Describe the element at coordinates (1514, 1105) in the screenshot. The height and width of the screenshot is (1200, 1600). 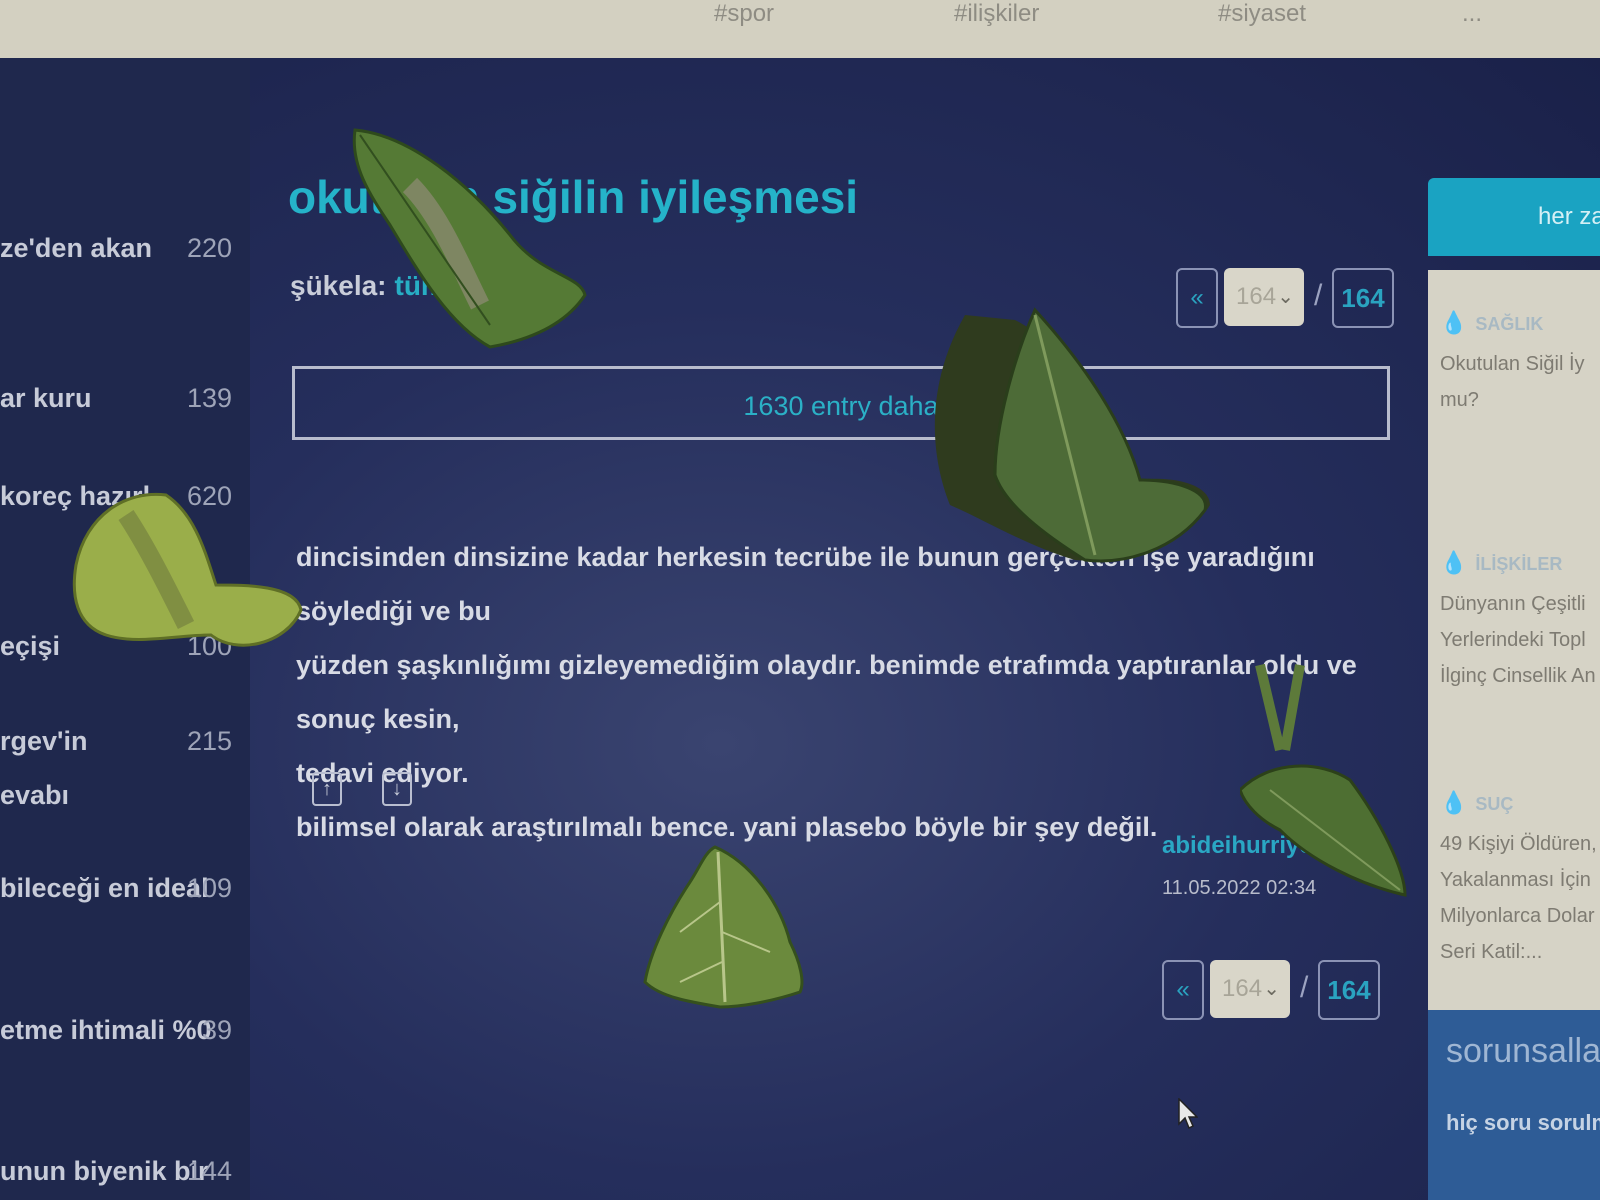
I see `sorunsallar-section: sorunsallar hiç soru sorulmamış` at that location.